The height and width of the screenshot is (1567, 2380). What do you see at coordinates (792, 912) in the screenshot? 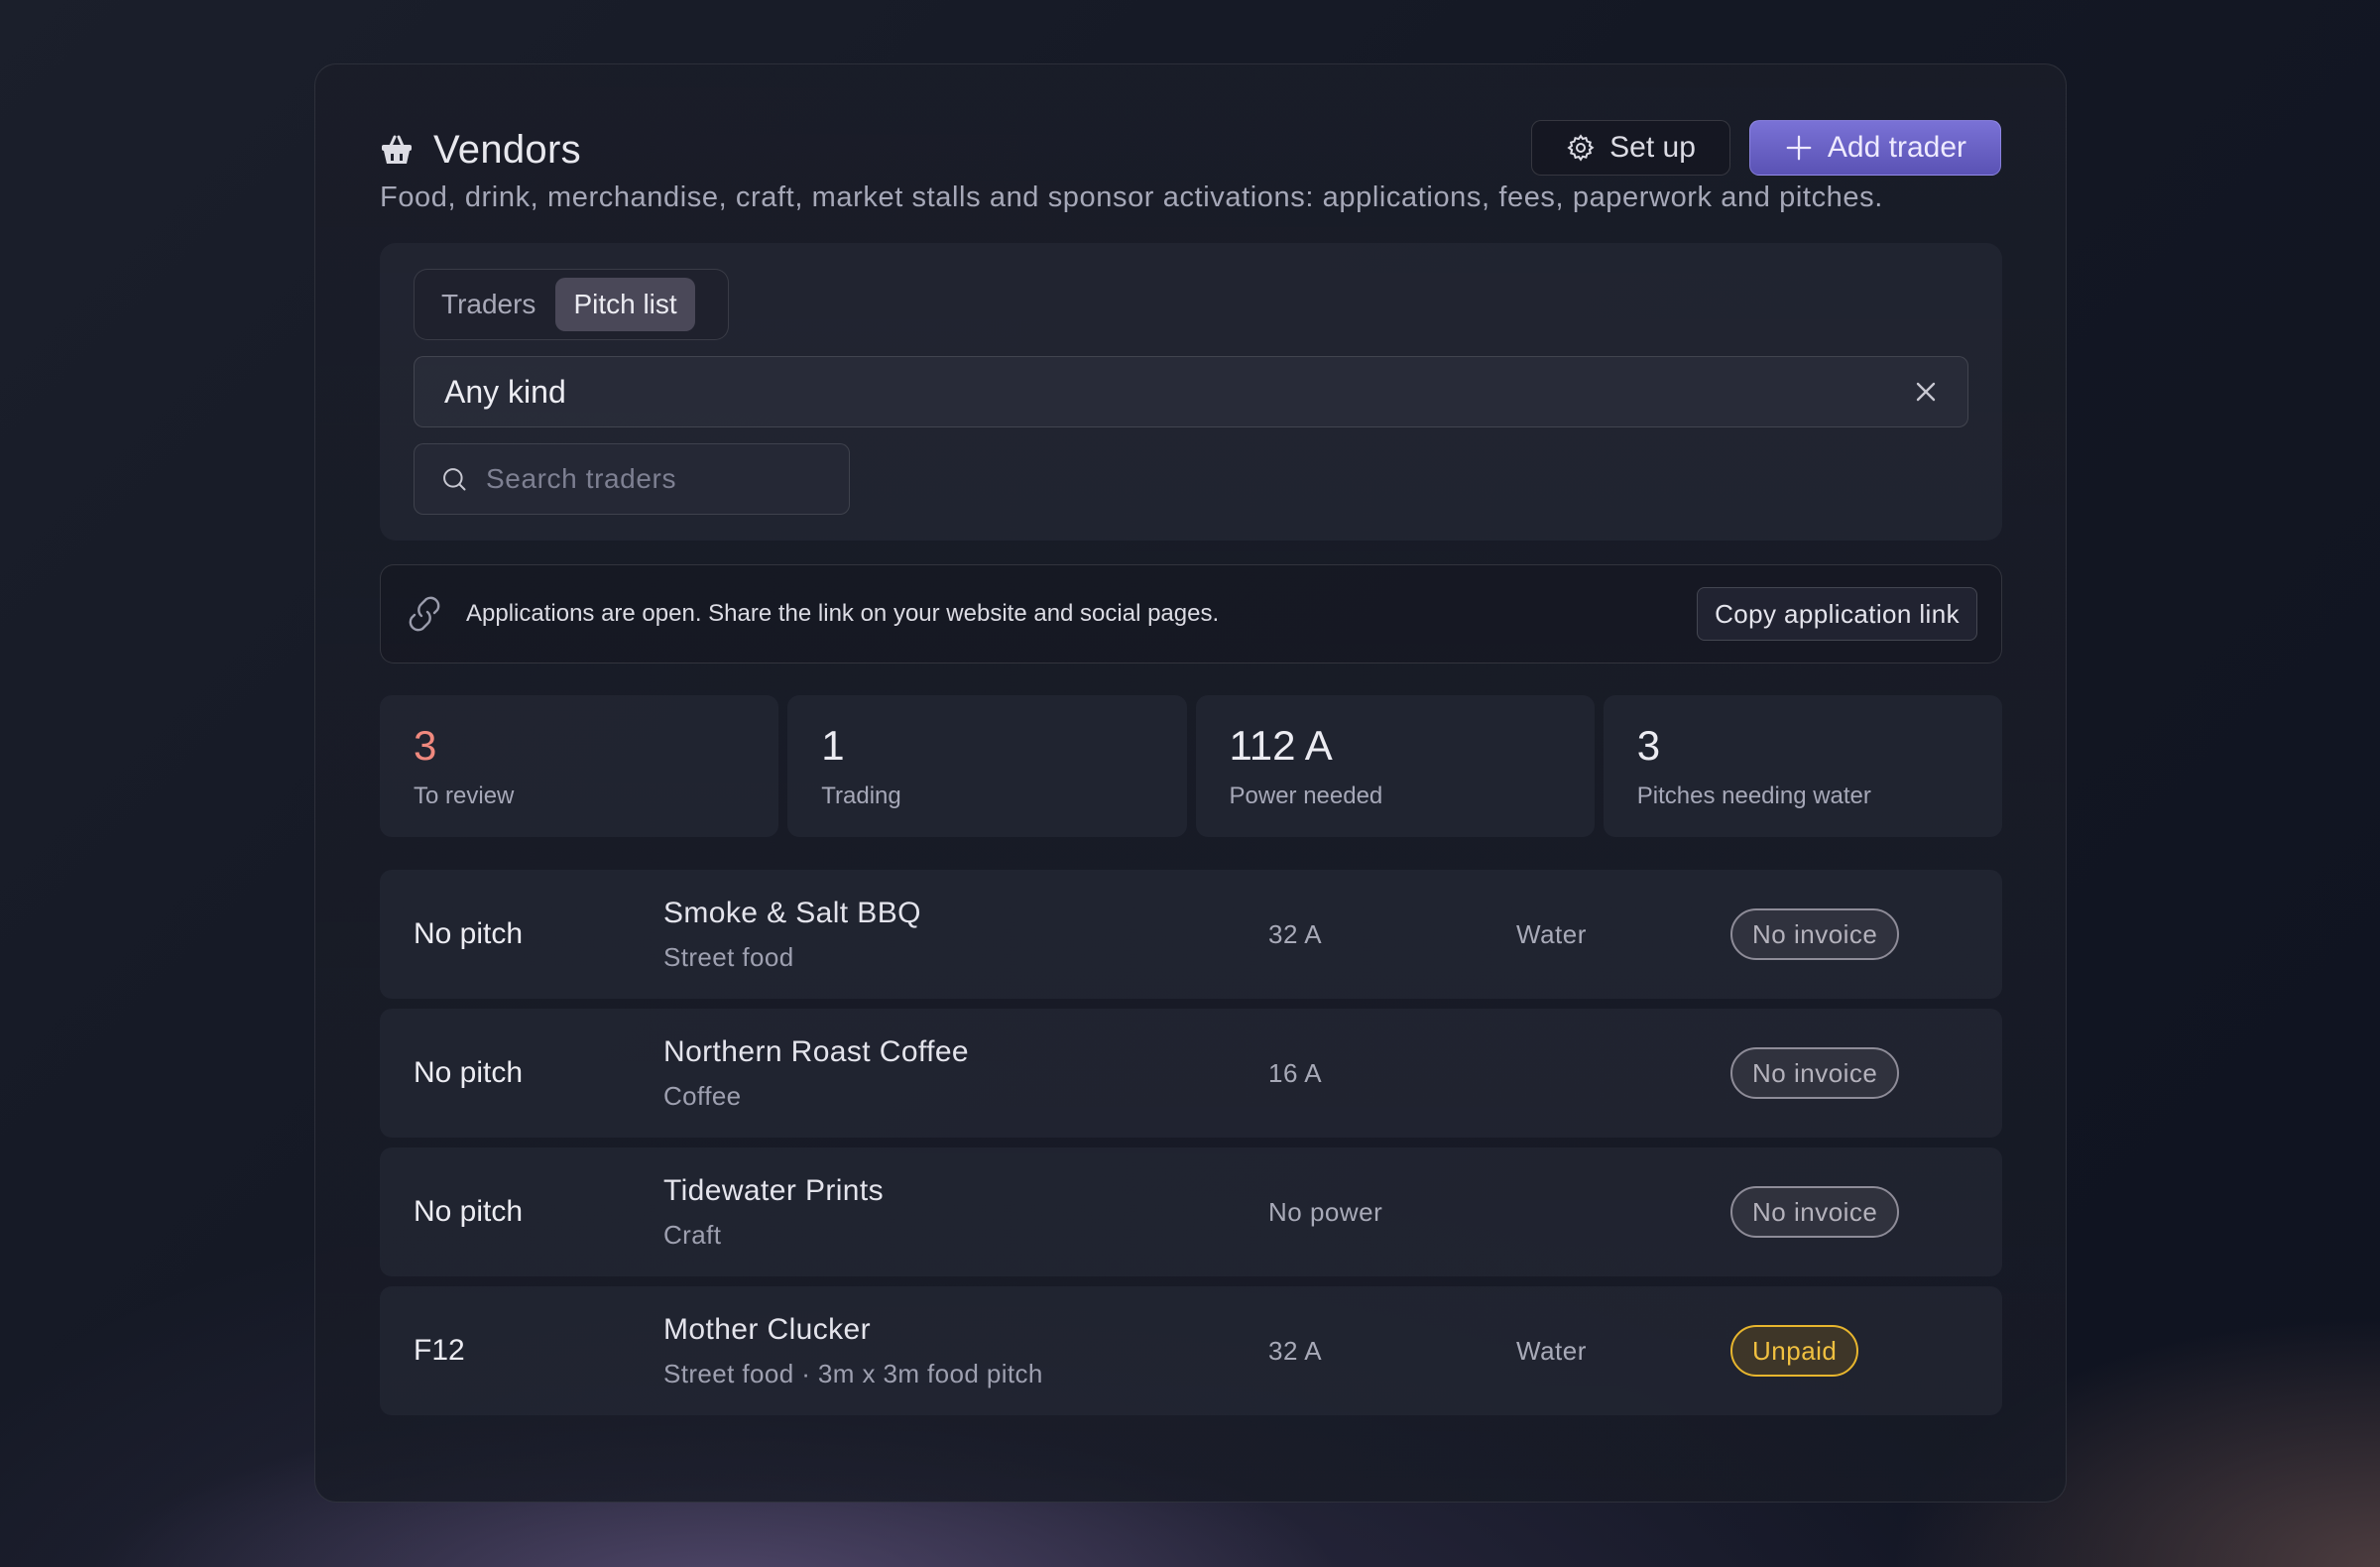
I see `trader-name: Smoke & Salt BBQ` at bounding box center [792, 912].